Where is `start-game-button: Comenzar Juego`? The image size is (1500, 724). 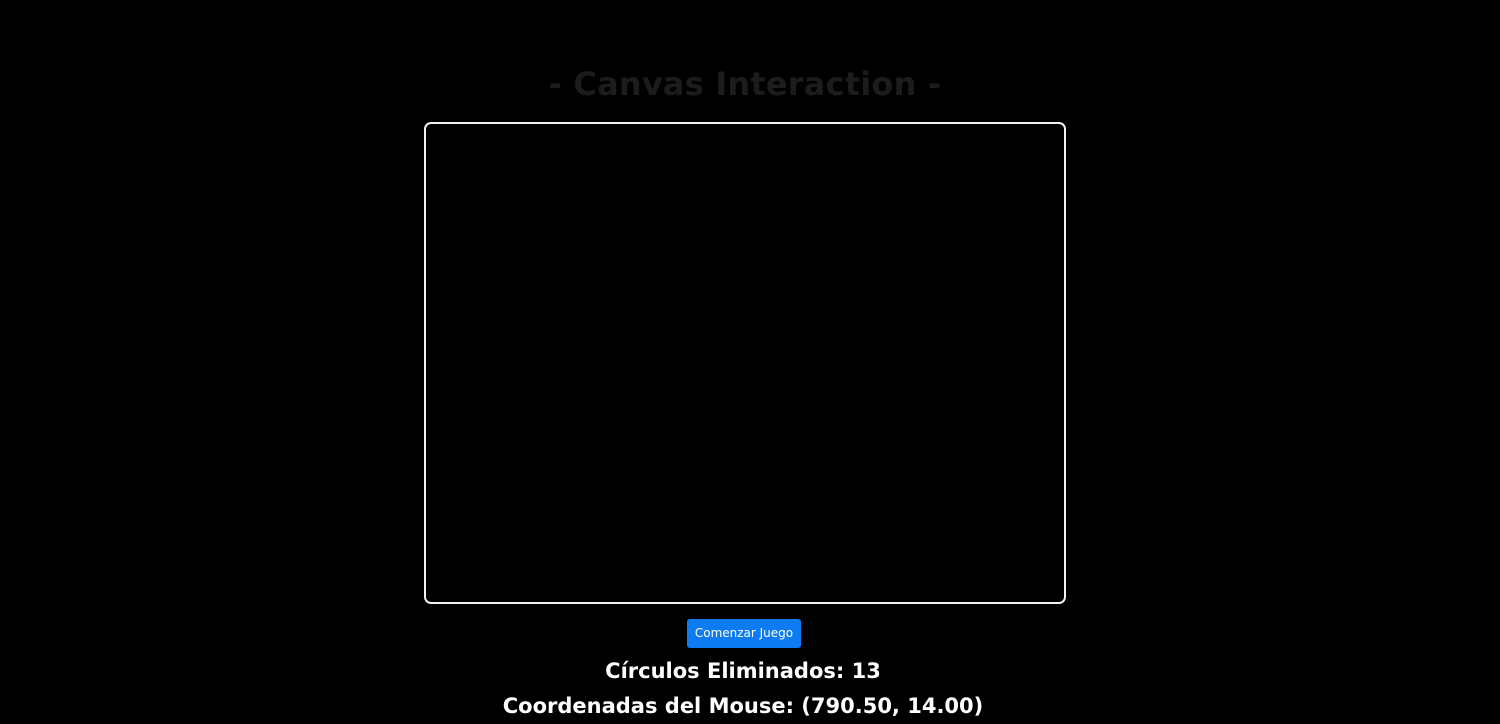 start-game-button: Comenzar Juego is located at coordinates (744, 633).